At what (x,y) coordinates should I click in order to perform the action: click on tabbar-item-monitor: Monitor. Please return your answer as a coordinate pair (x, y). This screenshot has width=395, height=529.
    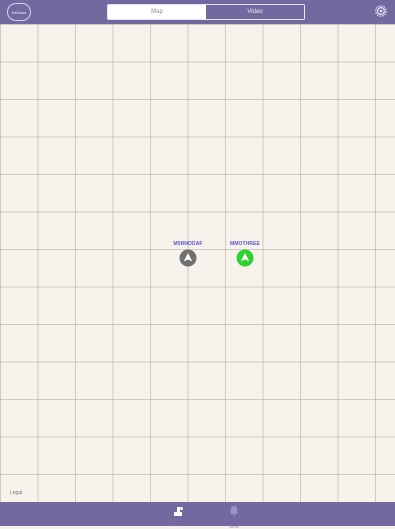
    Looking at the image, I should click on (178, 516).